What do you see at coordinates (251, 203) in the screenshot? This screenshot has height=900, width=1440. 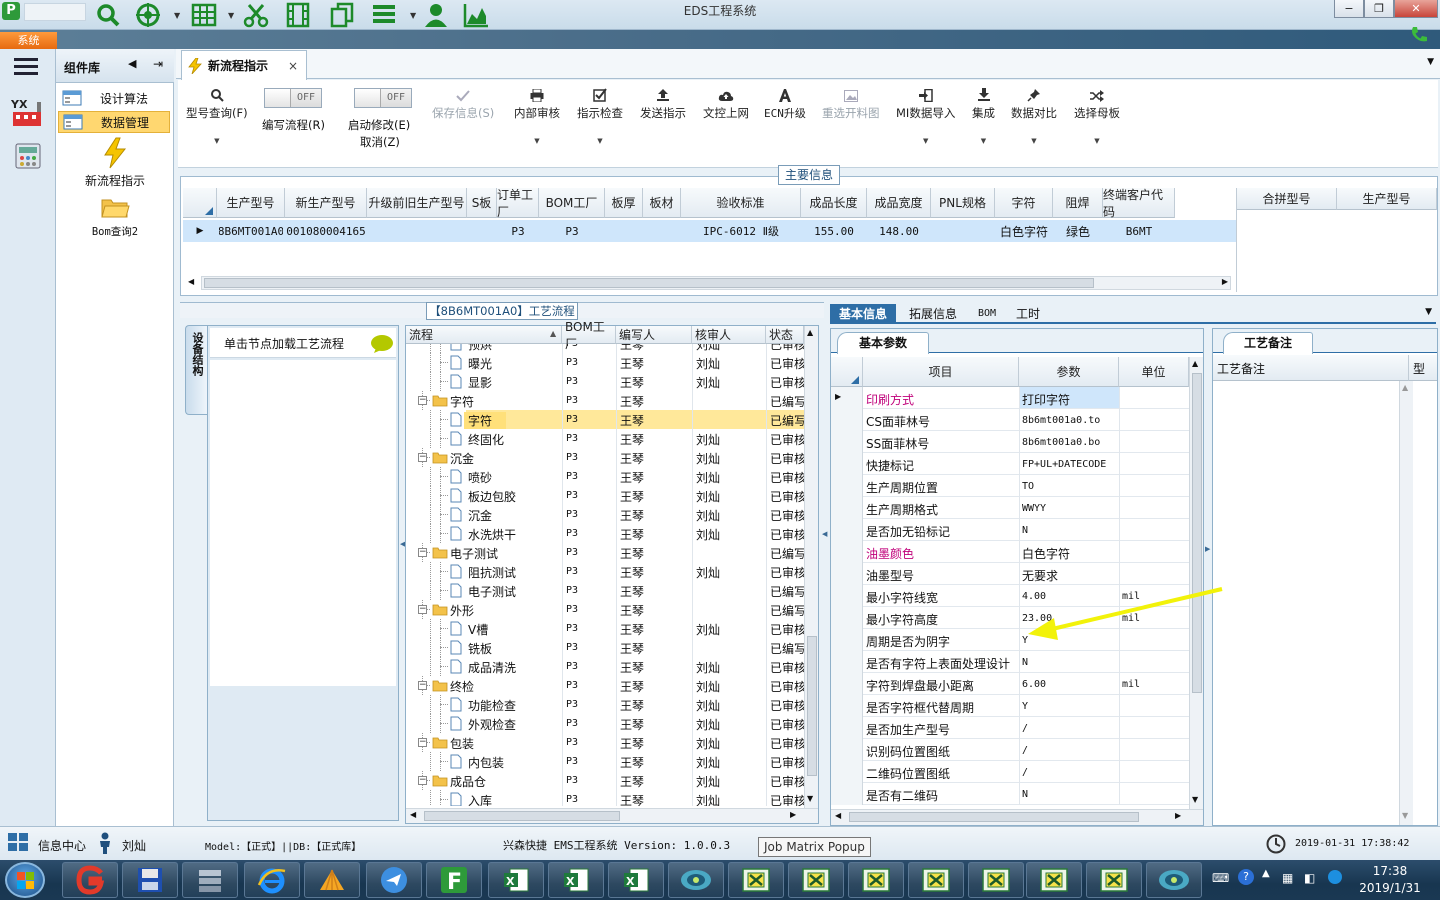 I see `column-header: 生产型号` at bounding box center [251, 203].